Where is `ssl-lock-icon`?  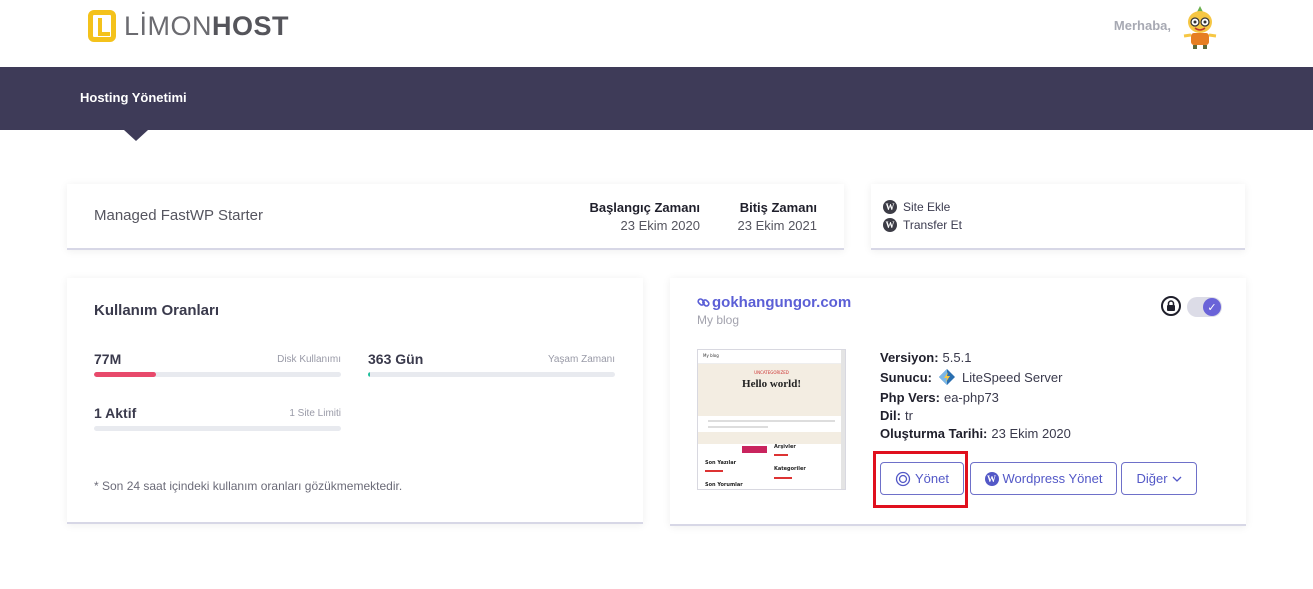 ssl-lock-icon is located at coordinates (1171, 306).